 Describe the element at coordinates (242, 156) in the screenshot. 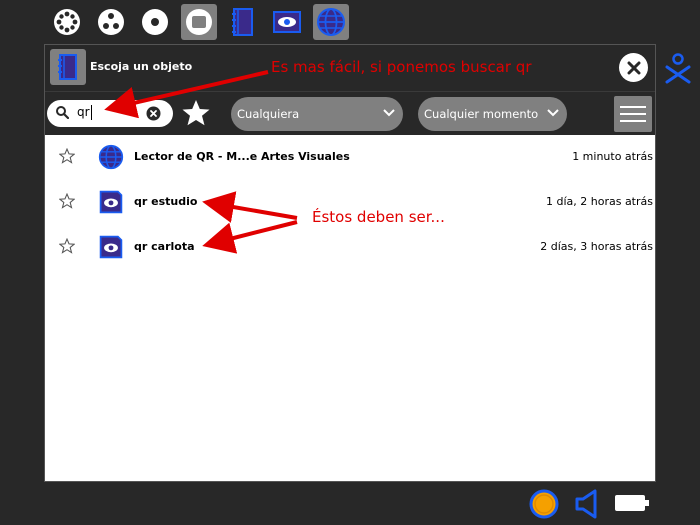

I see `entry-title: Lector de QR - M...e Artes Visuales` at that location.